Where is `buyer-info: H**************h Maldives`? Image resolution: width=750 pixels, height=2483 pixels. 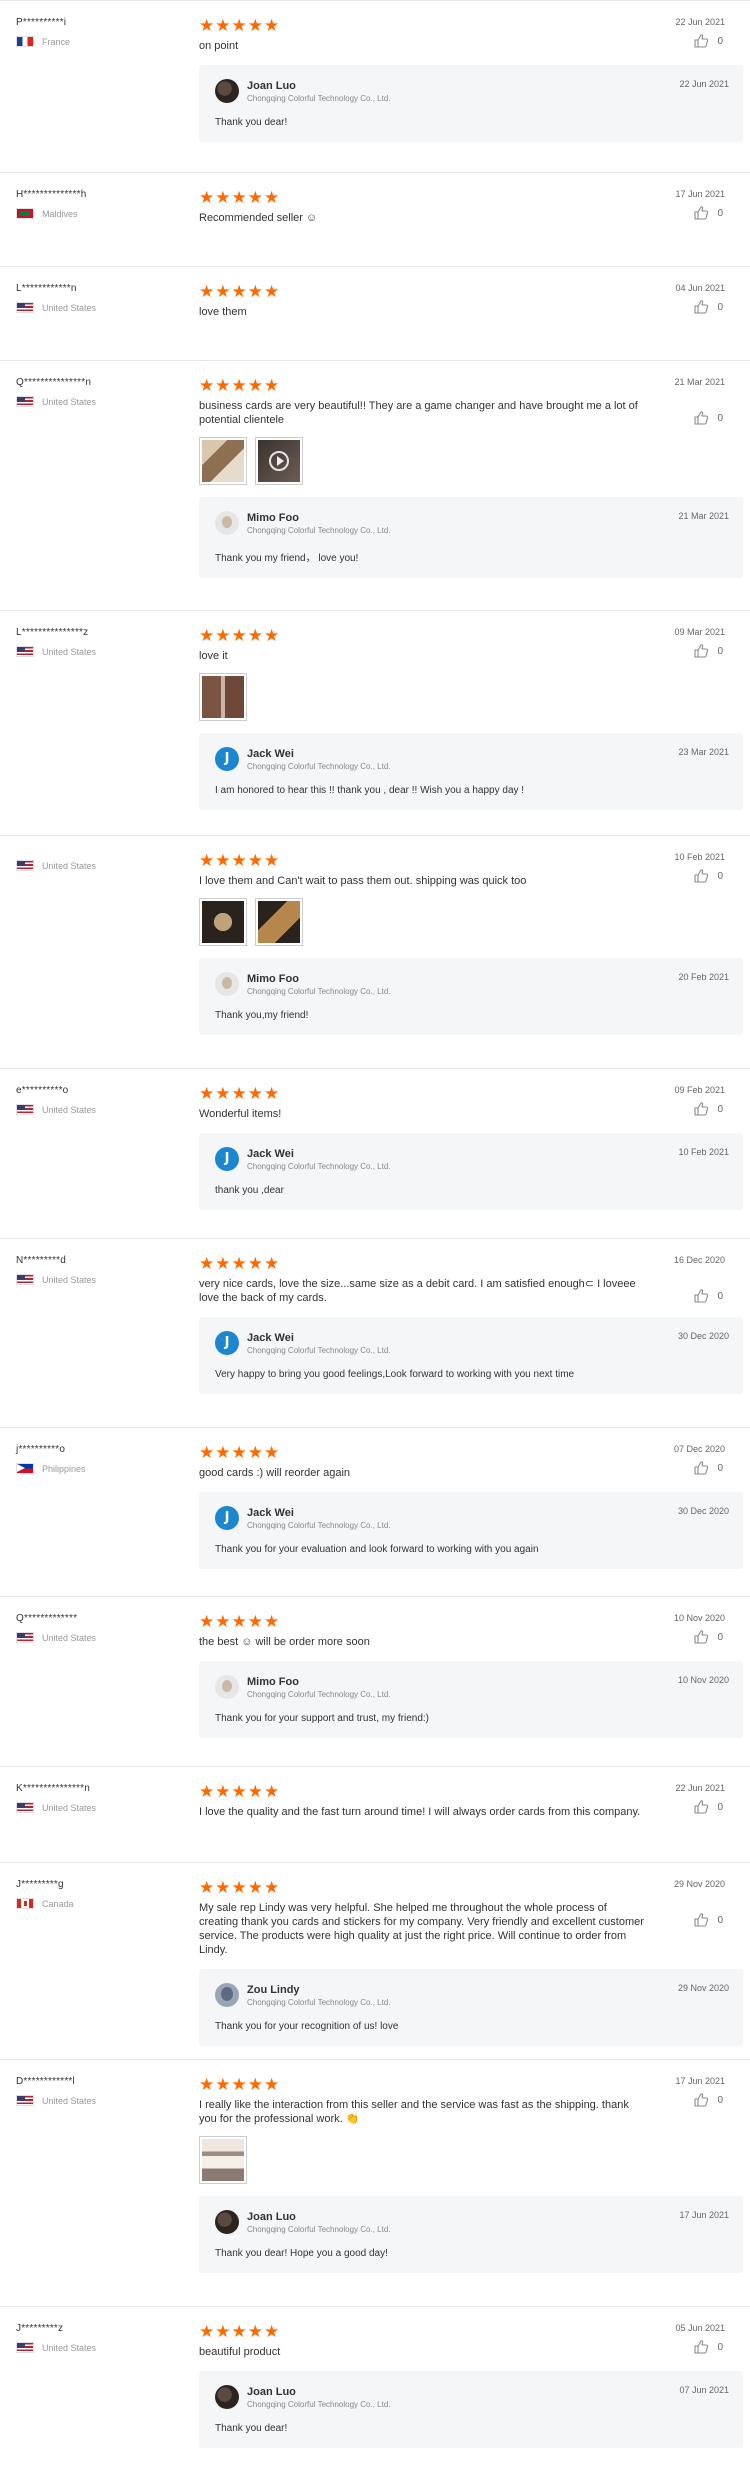 buyer-info: H**************h Maldives is located at coordinates (101, 204).